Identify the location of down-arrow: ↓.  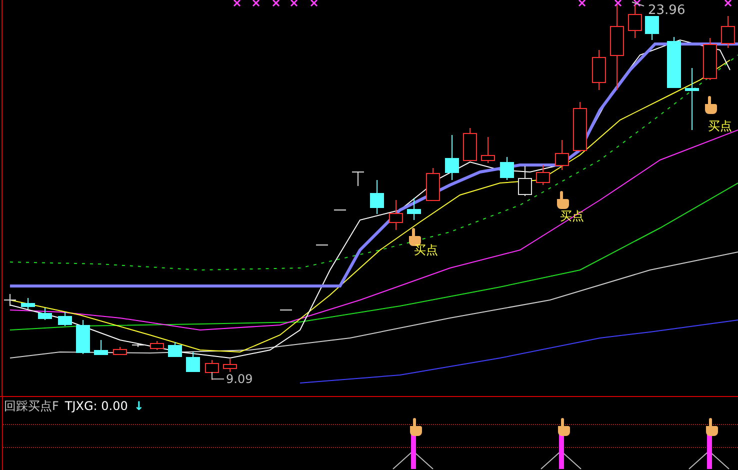
(139, 406).